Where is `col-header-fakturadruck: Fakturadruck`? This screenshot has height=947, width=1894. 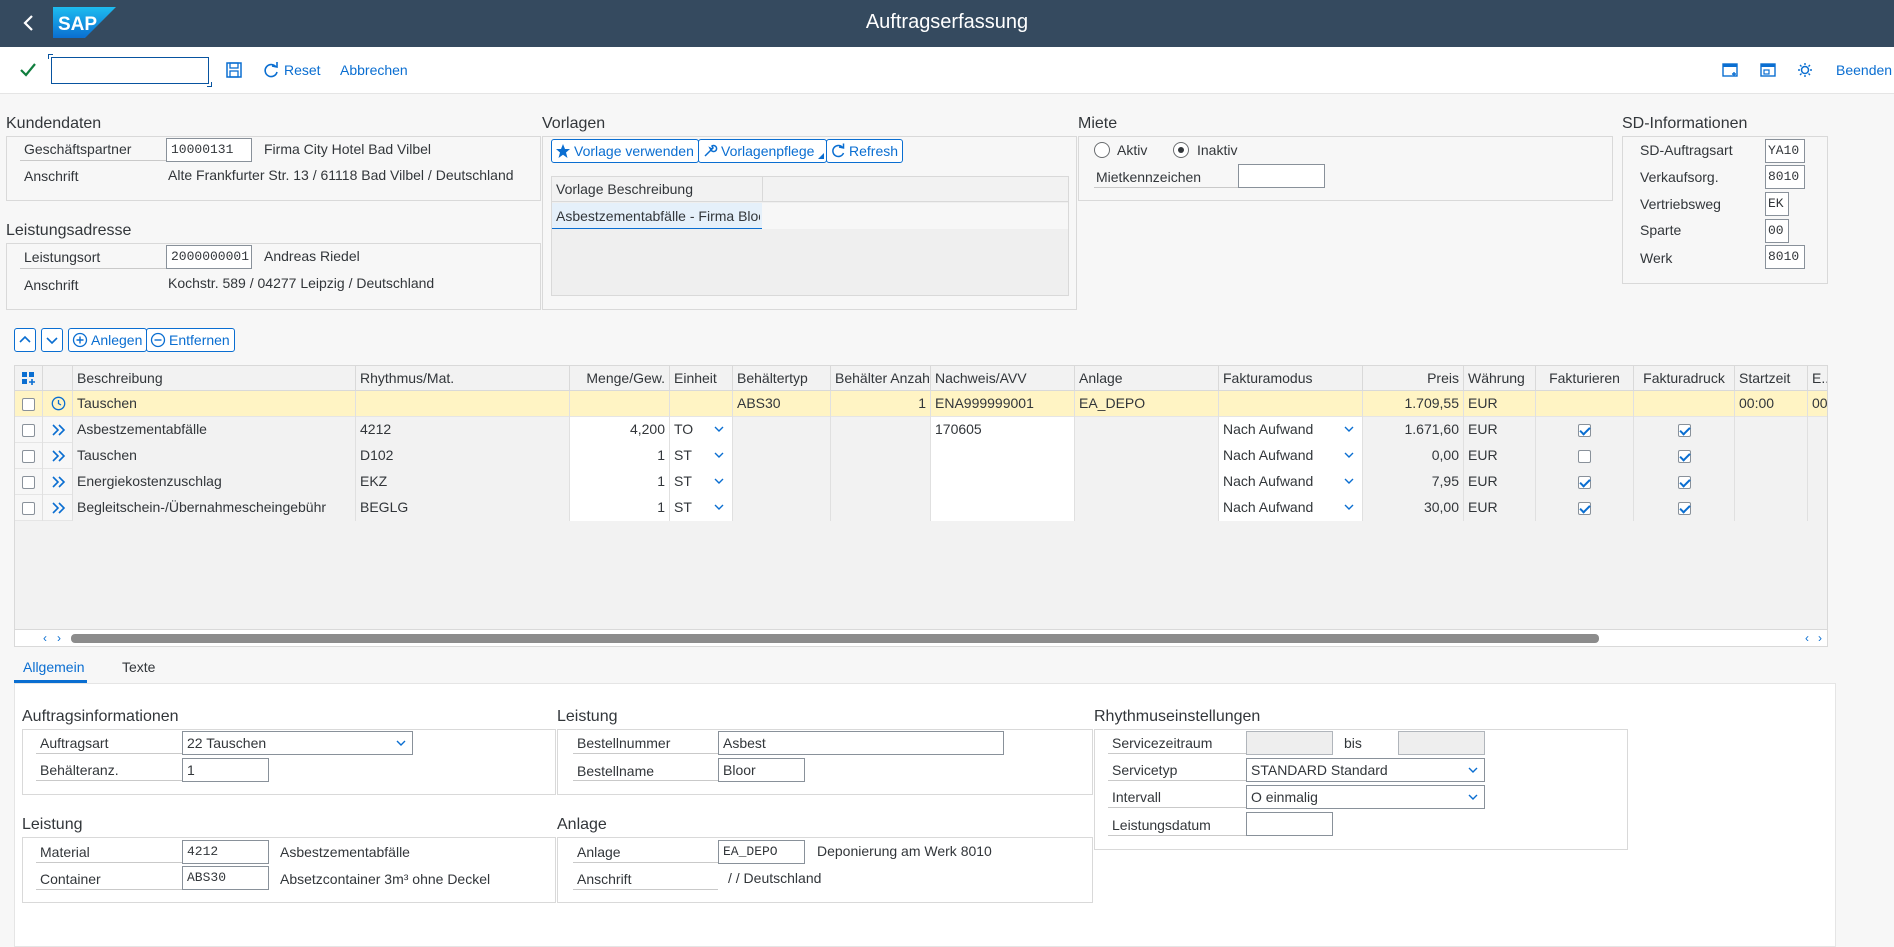 col-header-fakturadruck: Fakturadruck is located at coordinates (1684, 378).